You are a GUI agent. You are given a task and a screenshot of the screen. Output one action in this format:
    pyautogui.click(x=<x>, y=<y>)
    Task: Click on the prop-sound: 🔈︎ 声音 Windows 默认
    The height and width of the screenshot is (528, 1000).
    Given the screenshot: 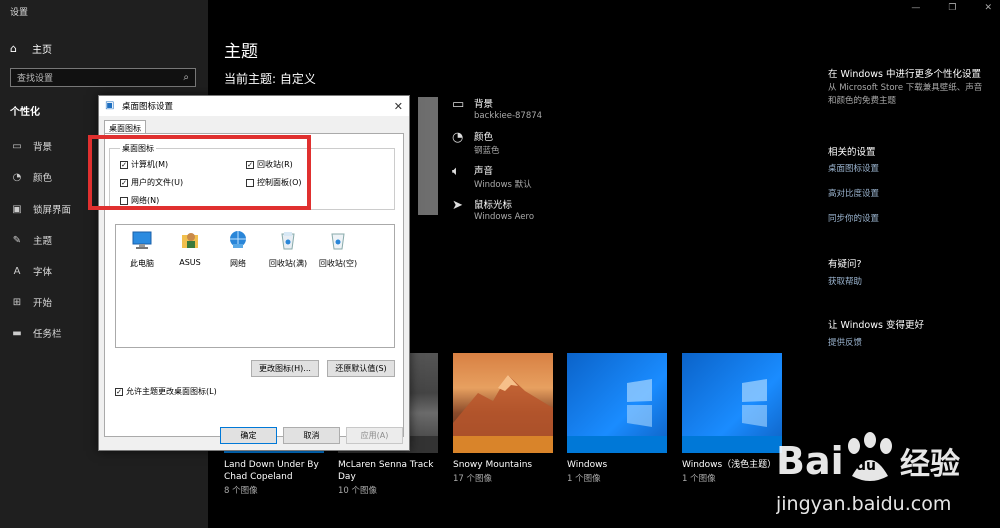 What is the action you would take?
    pyautogui.click(x=492, y=176)
    